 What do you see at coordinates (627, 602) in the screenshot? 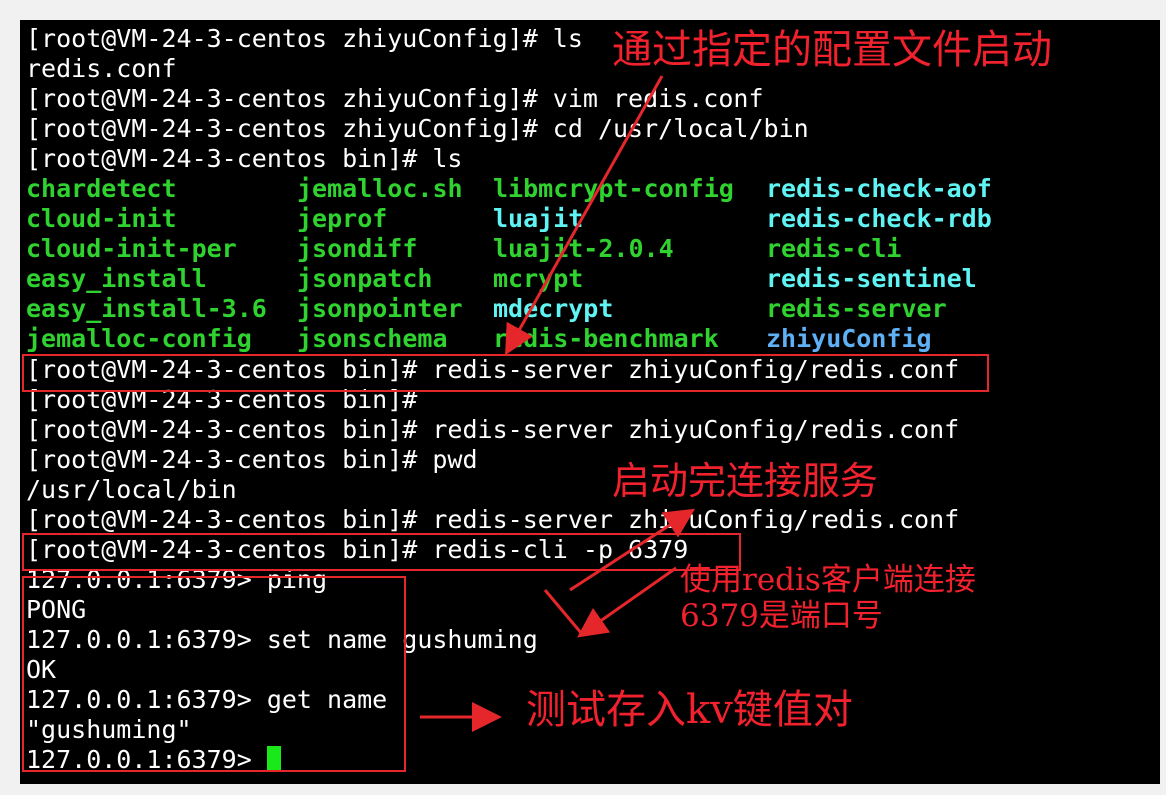
I see `arrow-to-cli-session` at bounding box center [627, 602].